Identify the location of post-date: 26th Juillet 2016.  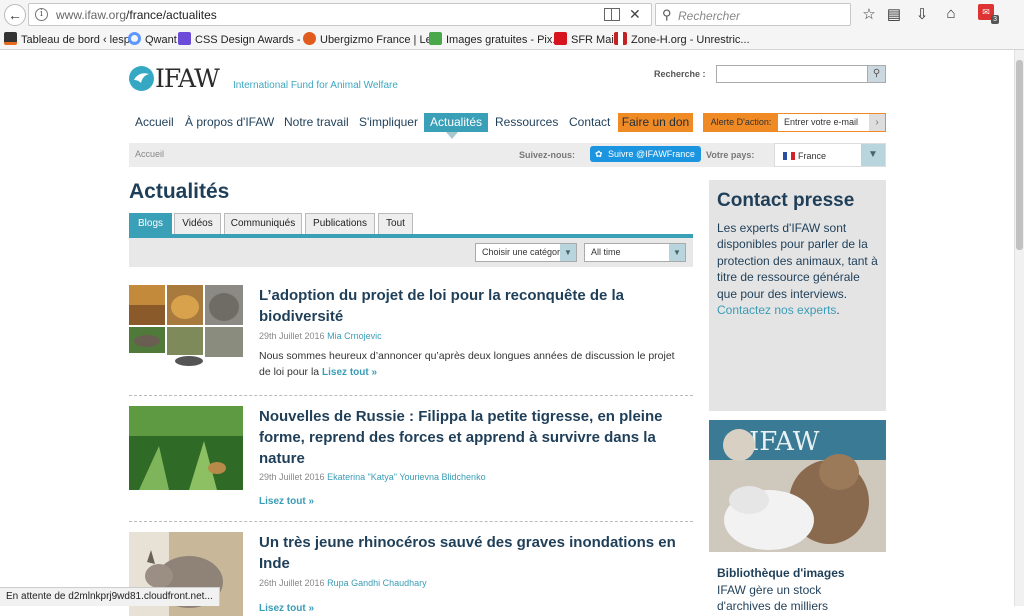
(292, 583).